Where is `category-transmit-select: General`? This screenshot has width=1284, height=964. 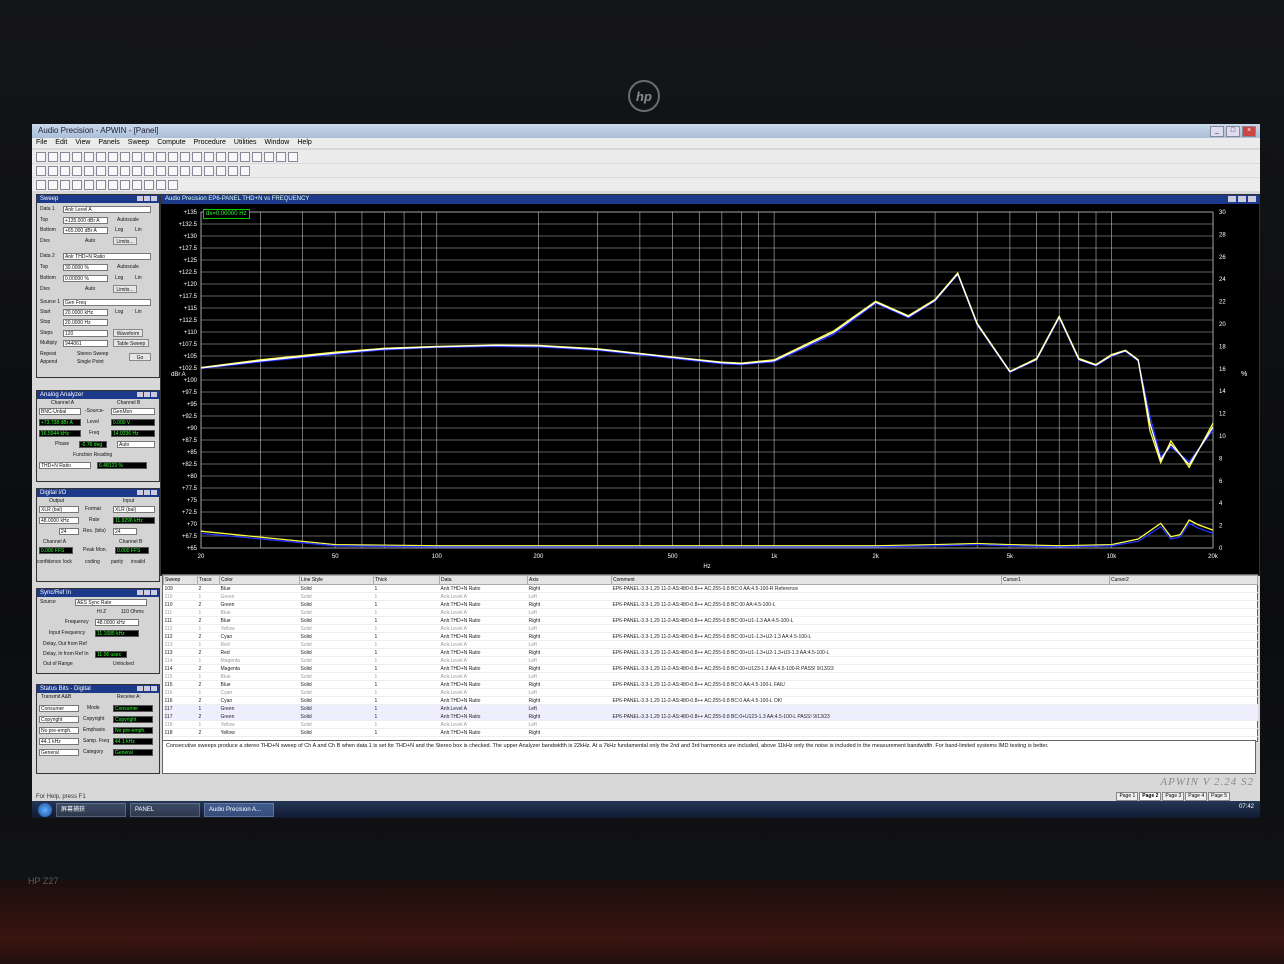 category-transmit-select: General is located at coordinates (59, 752).